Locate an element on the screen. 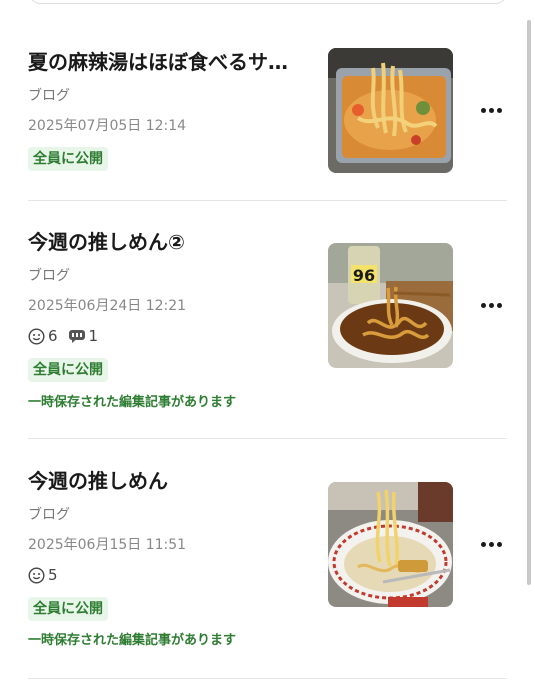 This screenshot has width=535, height=680. scrollbar is located at coordinates (529, 302).